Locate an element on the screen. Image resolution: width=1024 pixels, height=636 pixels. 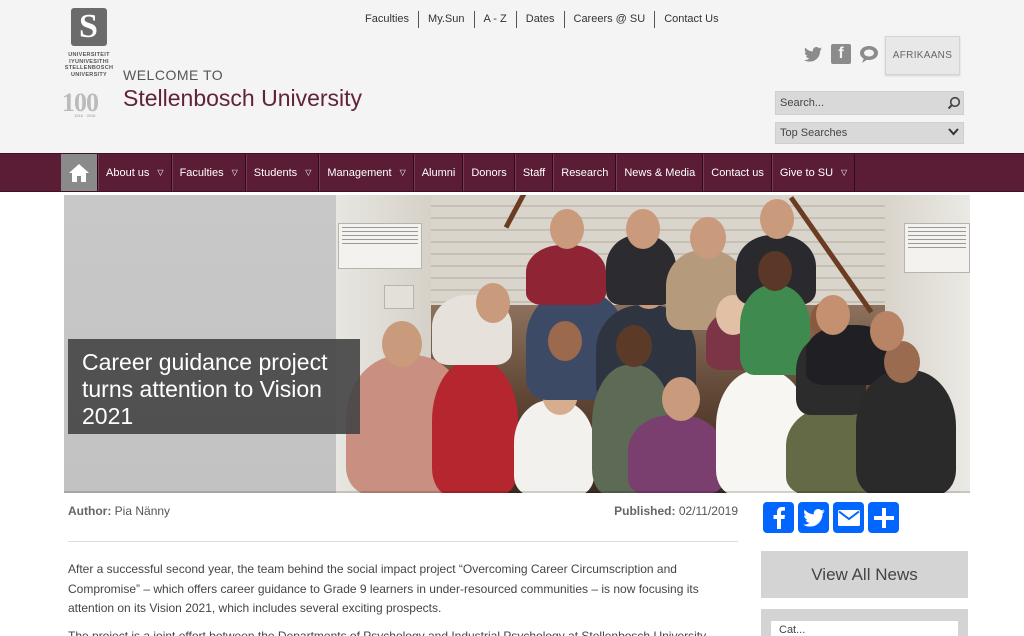
top-link-mysun: My.Sun is located at coordinates (445, 19).